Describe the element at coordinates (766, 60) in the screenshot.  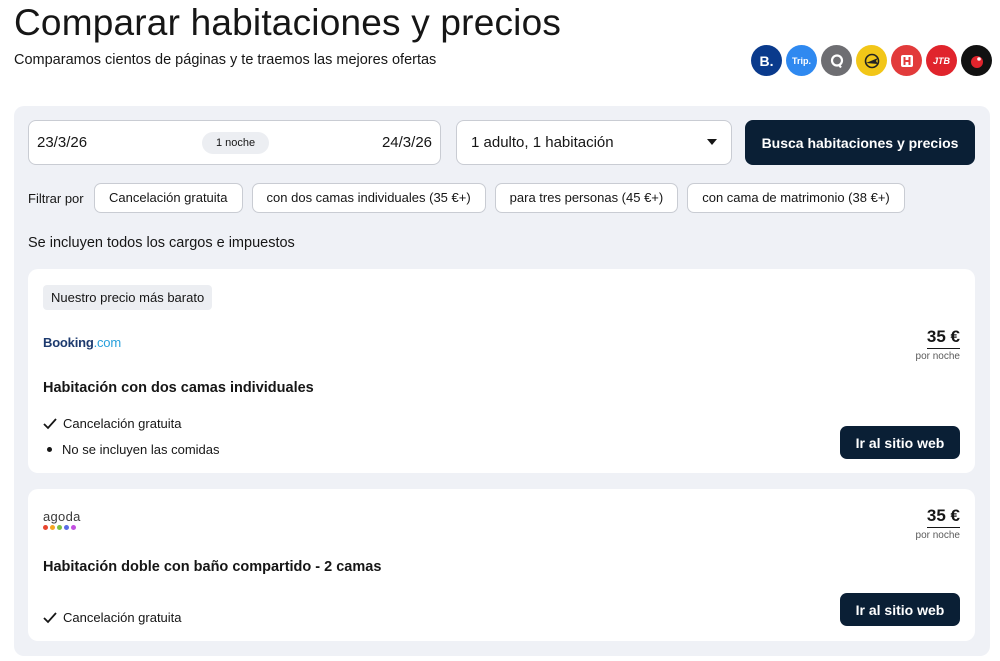
I see `booking-icon: B.` at that location.